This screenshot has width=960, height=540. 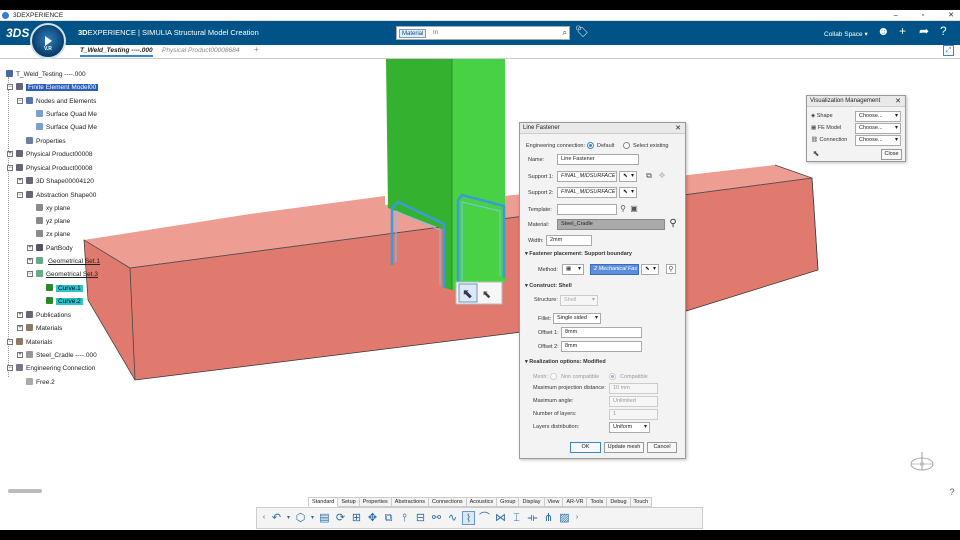 What do you see at coordinates (420, 518) in the screenshot?
I see `rigid-icon: ⊟` at bounding box center [420, 518].